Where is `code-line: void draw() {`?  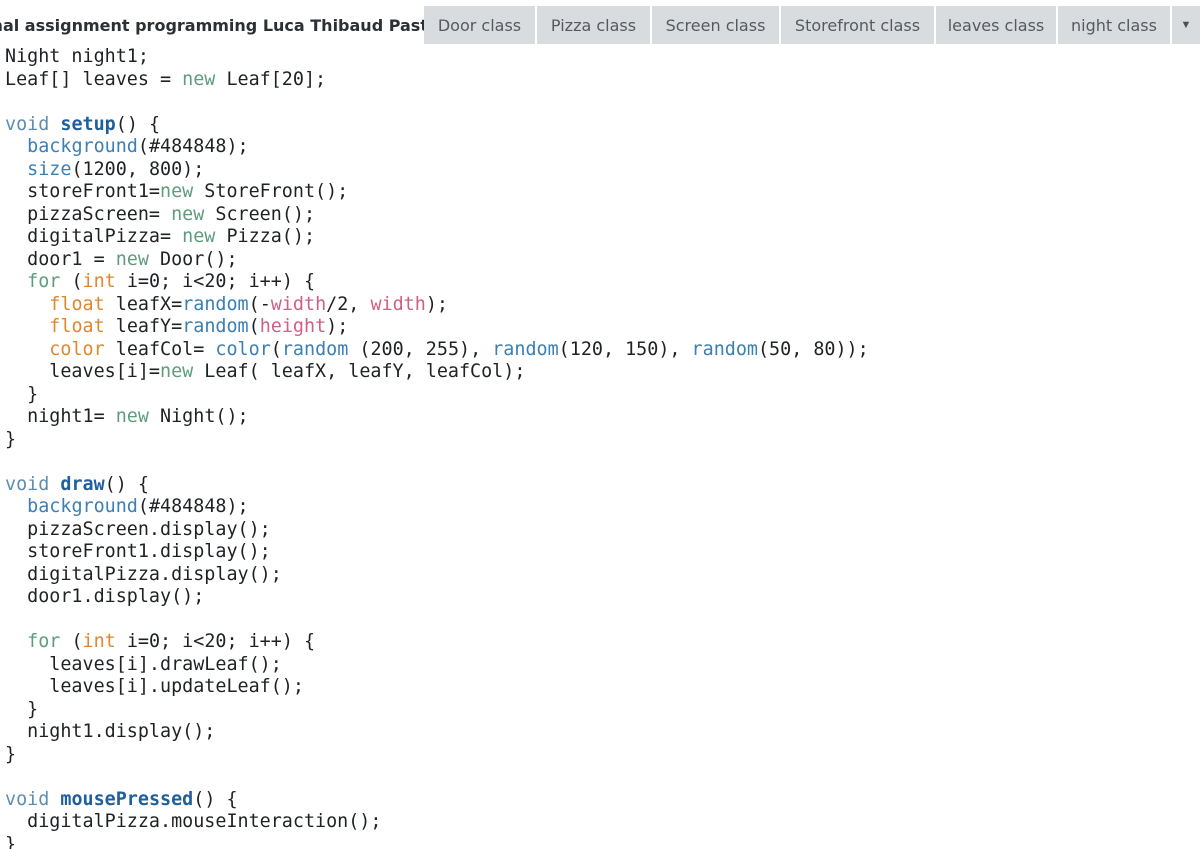 code-line: void draw() { is located at coordinates (602, 485).